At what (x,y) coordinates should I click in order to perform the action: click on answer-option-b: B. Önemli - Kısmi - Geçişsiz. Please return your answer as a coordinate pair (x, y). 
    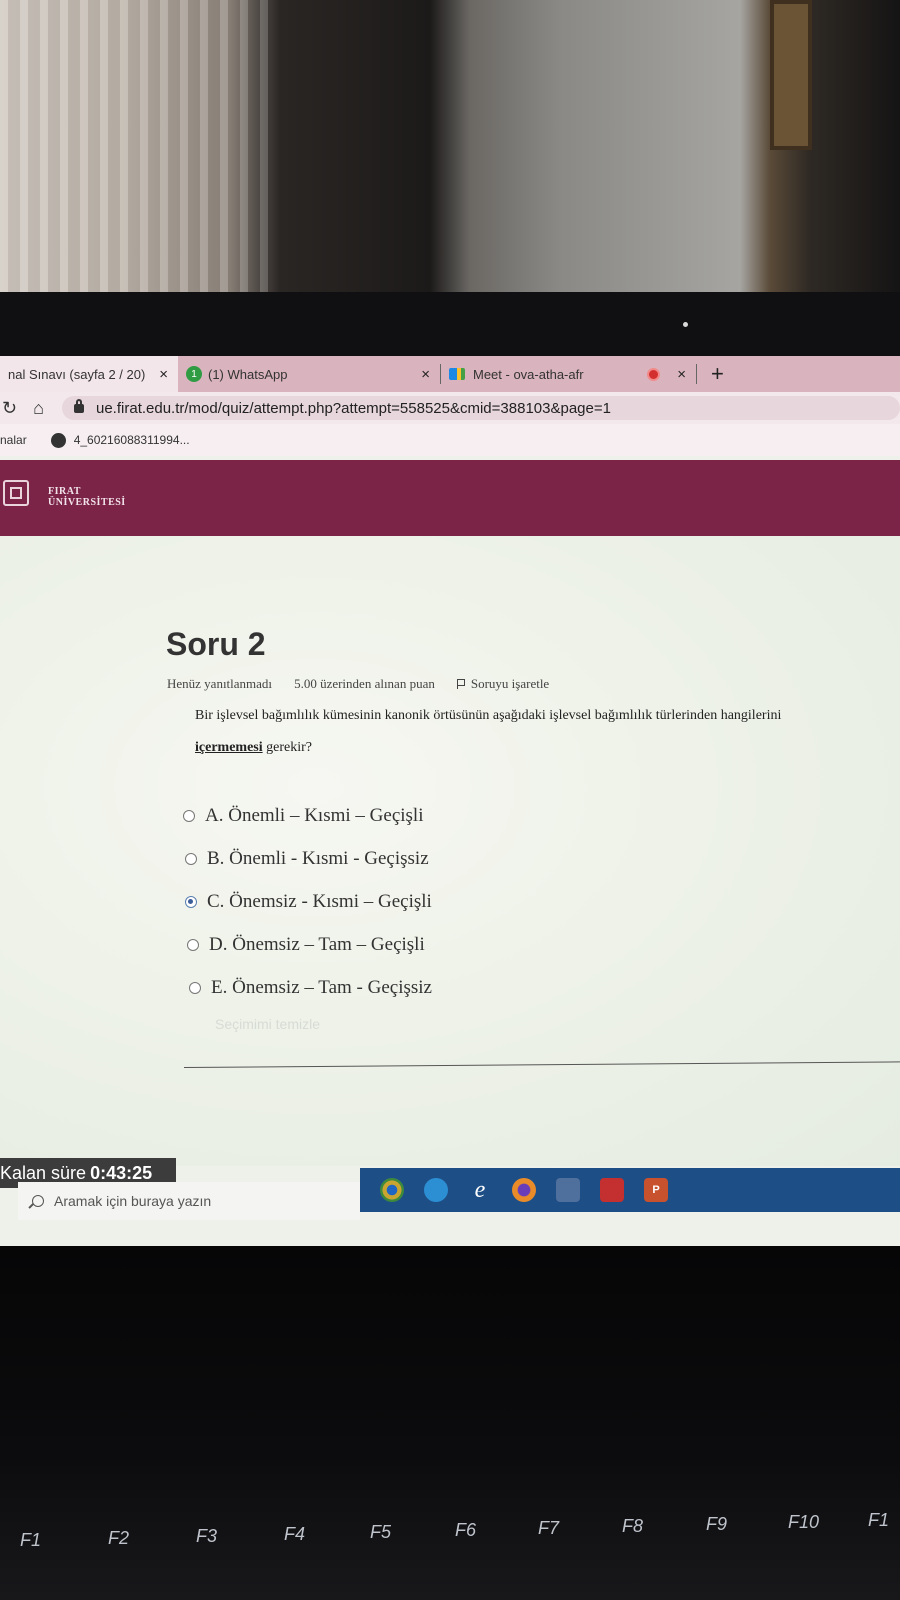
    Looking at the image, I should click on (308, 858).